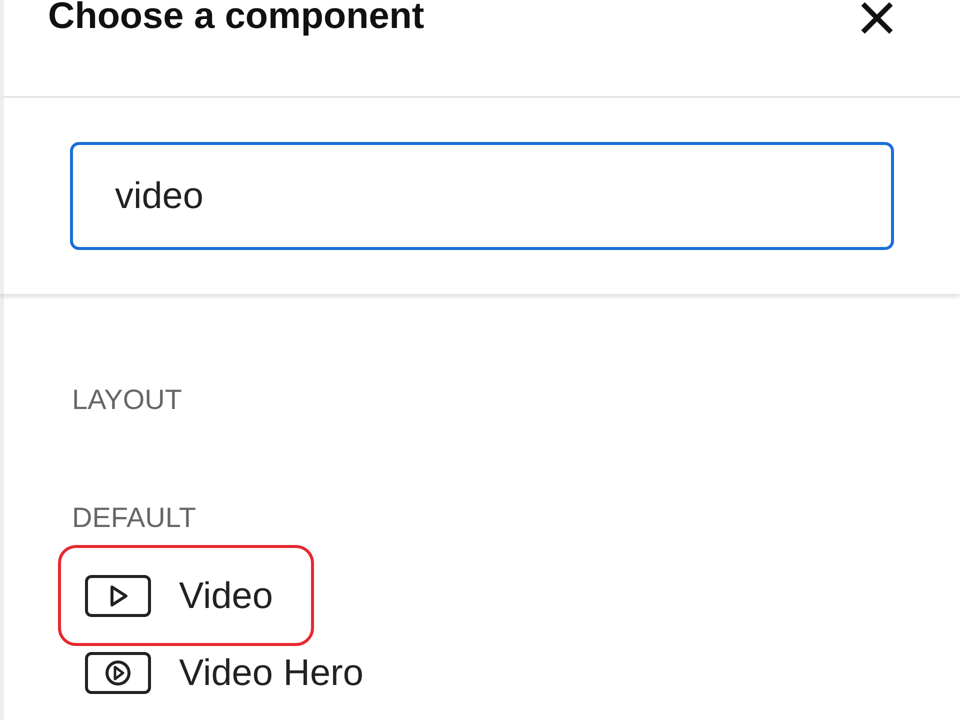  Describe the element at coordinates (127, 400) in the screenshot. I see `section-heading: LAYOUT` at that location.